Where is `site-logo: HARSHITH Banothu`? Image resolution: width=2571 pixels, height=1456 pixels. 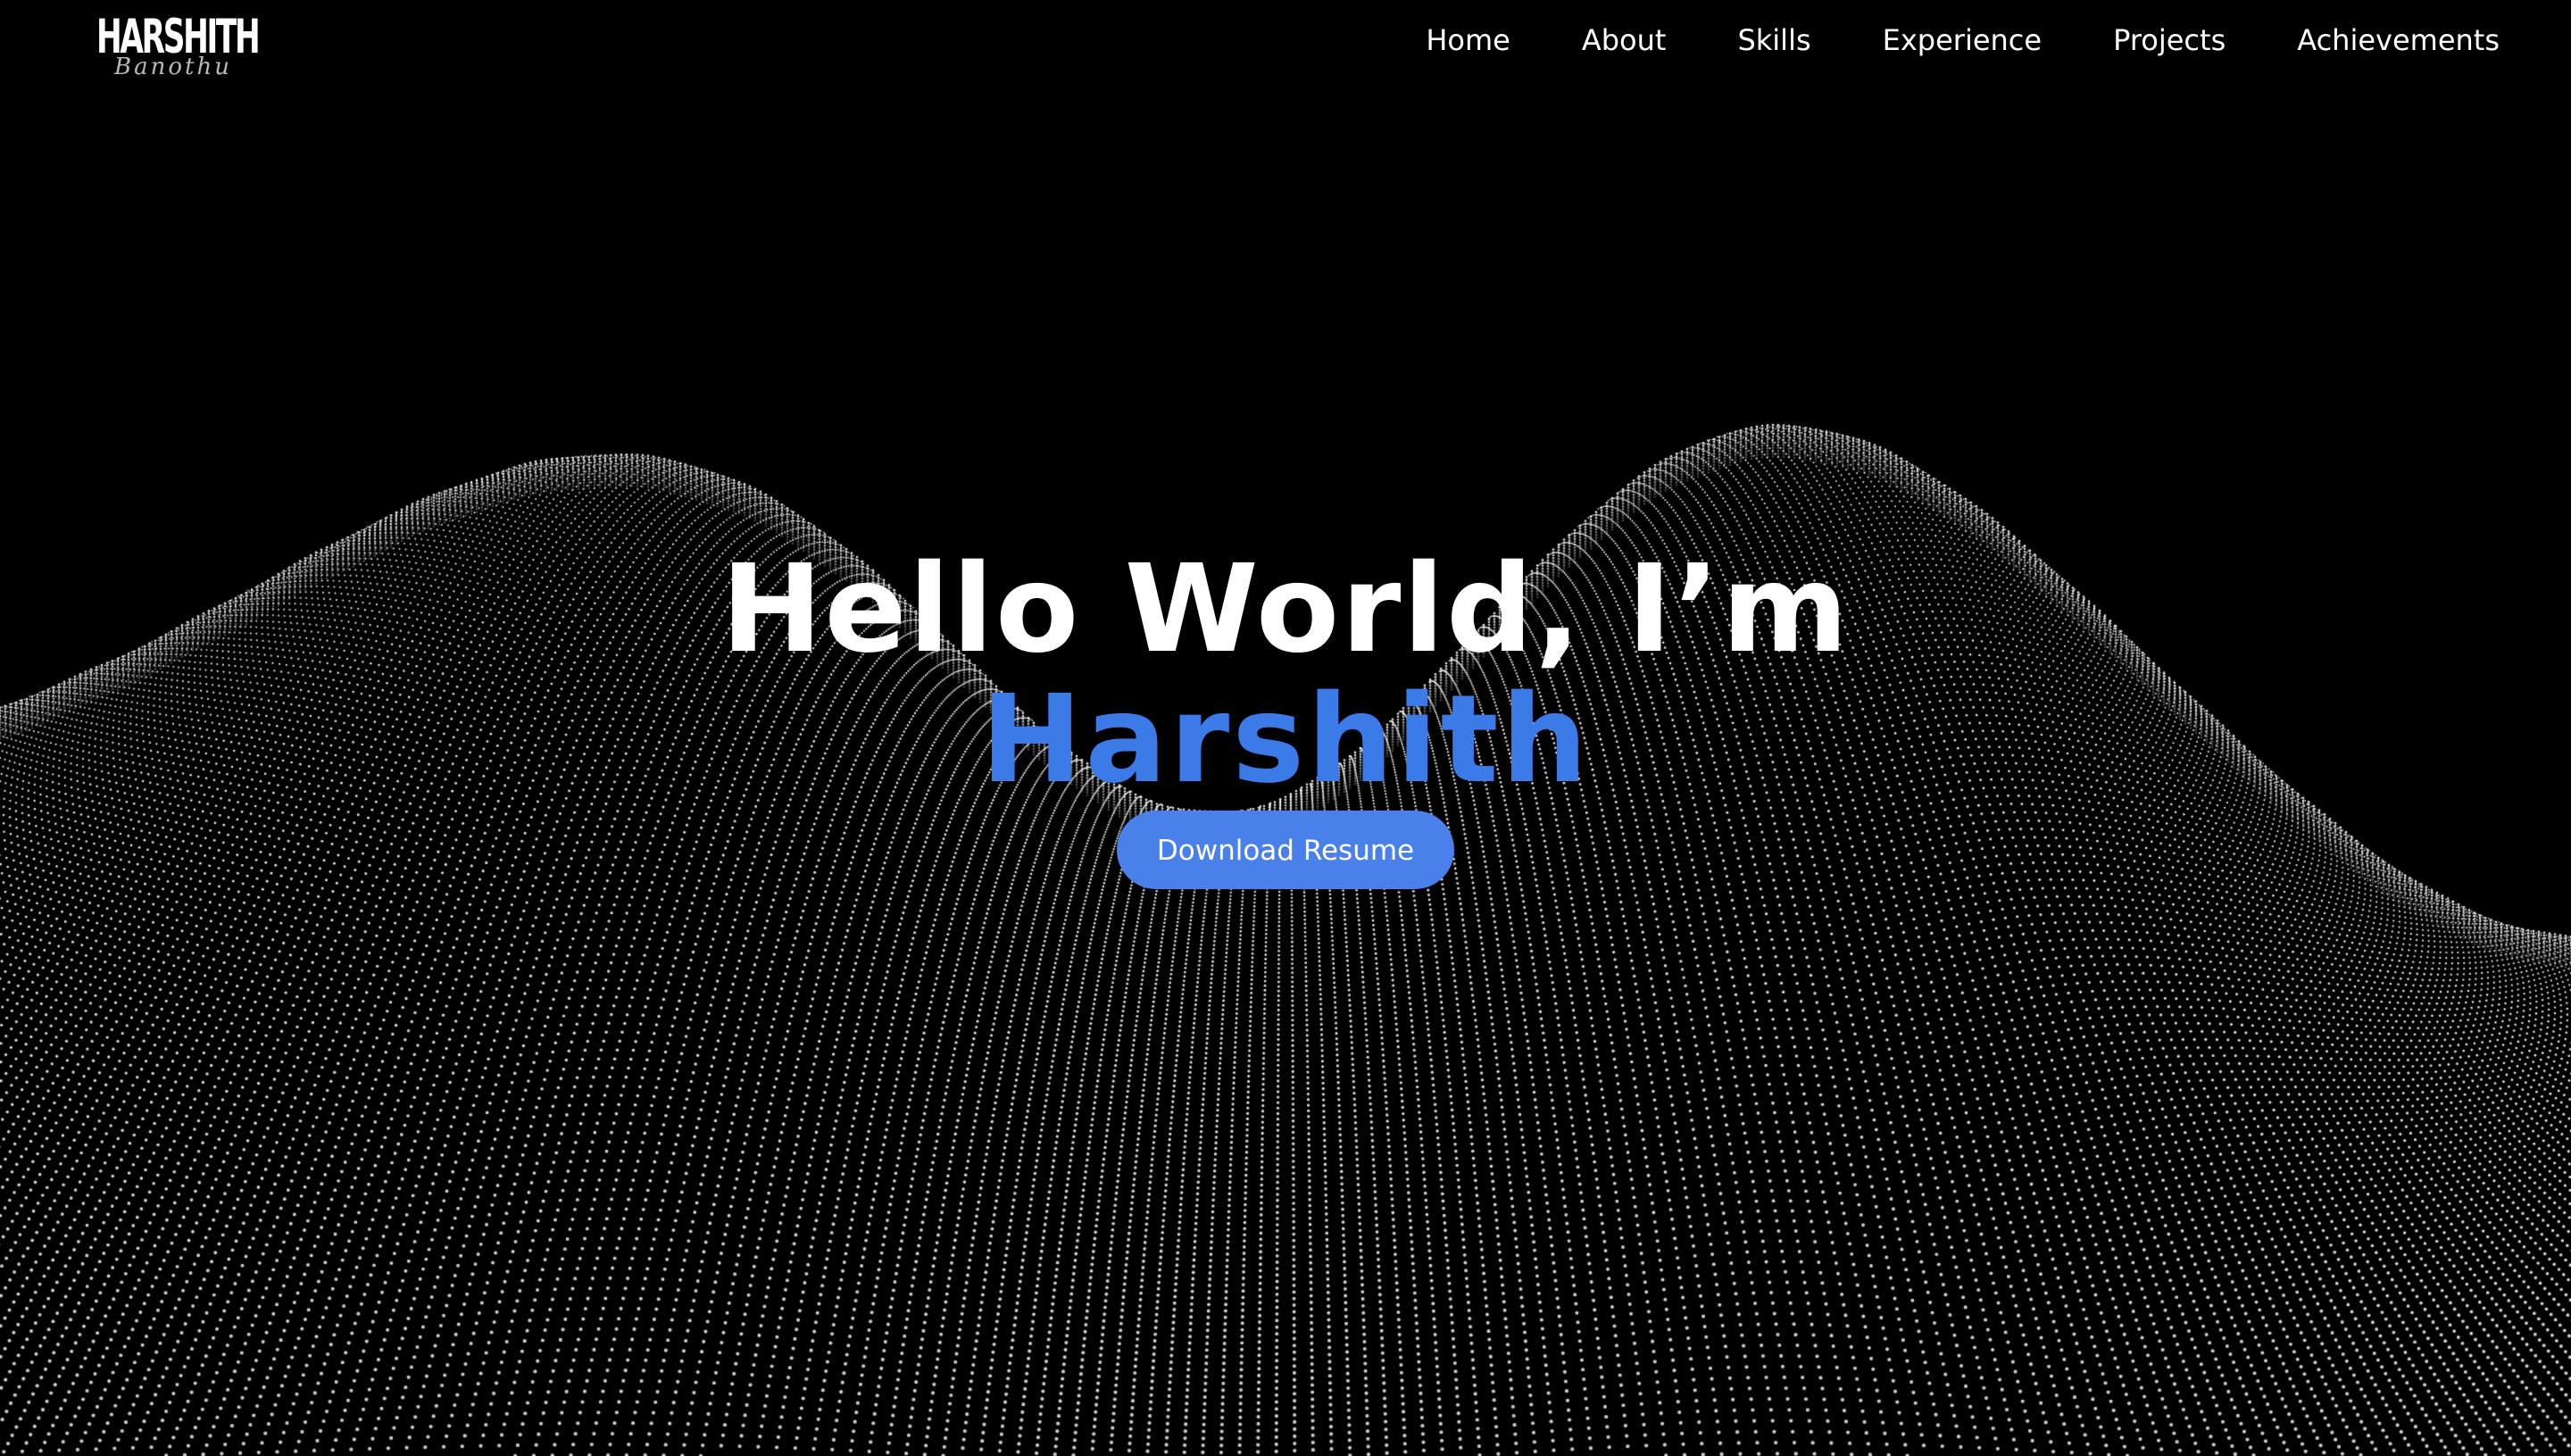 site-logo: HARSHITH Banothu is located at coordinates (178, 46).